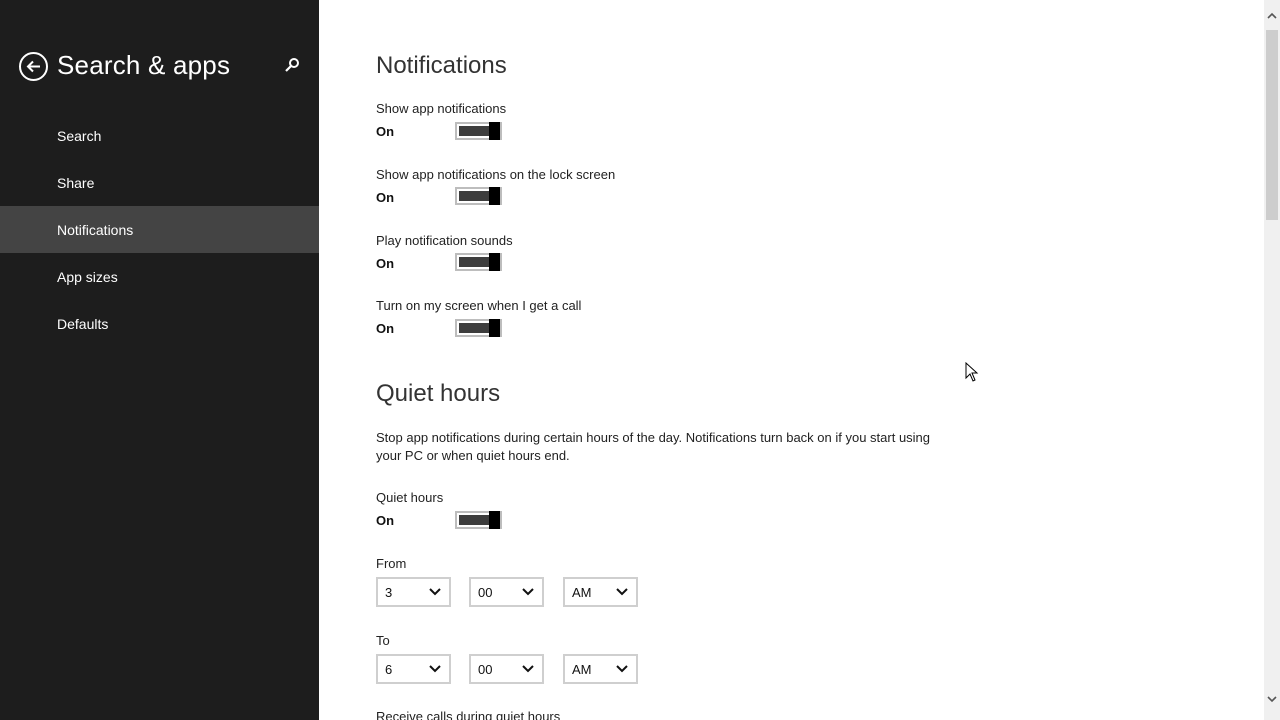 The width and height of the screenshot is (1280, 720). What do you see at coordinates (582, 669) in the screenshot?
I see `to-period-value: AM` at bounding box center [582, 669].